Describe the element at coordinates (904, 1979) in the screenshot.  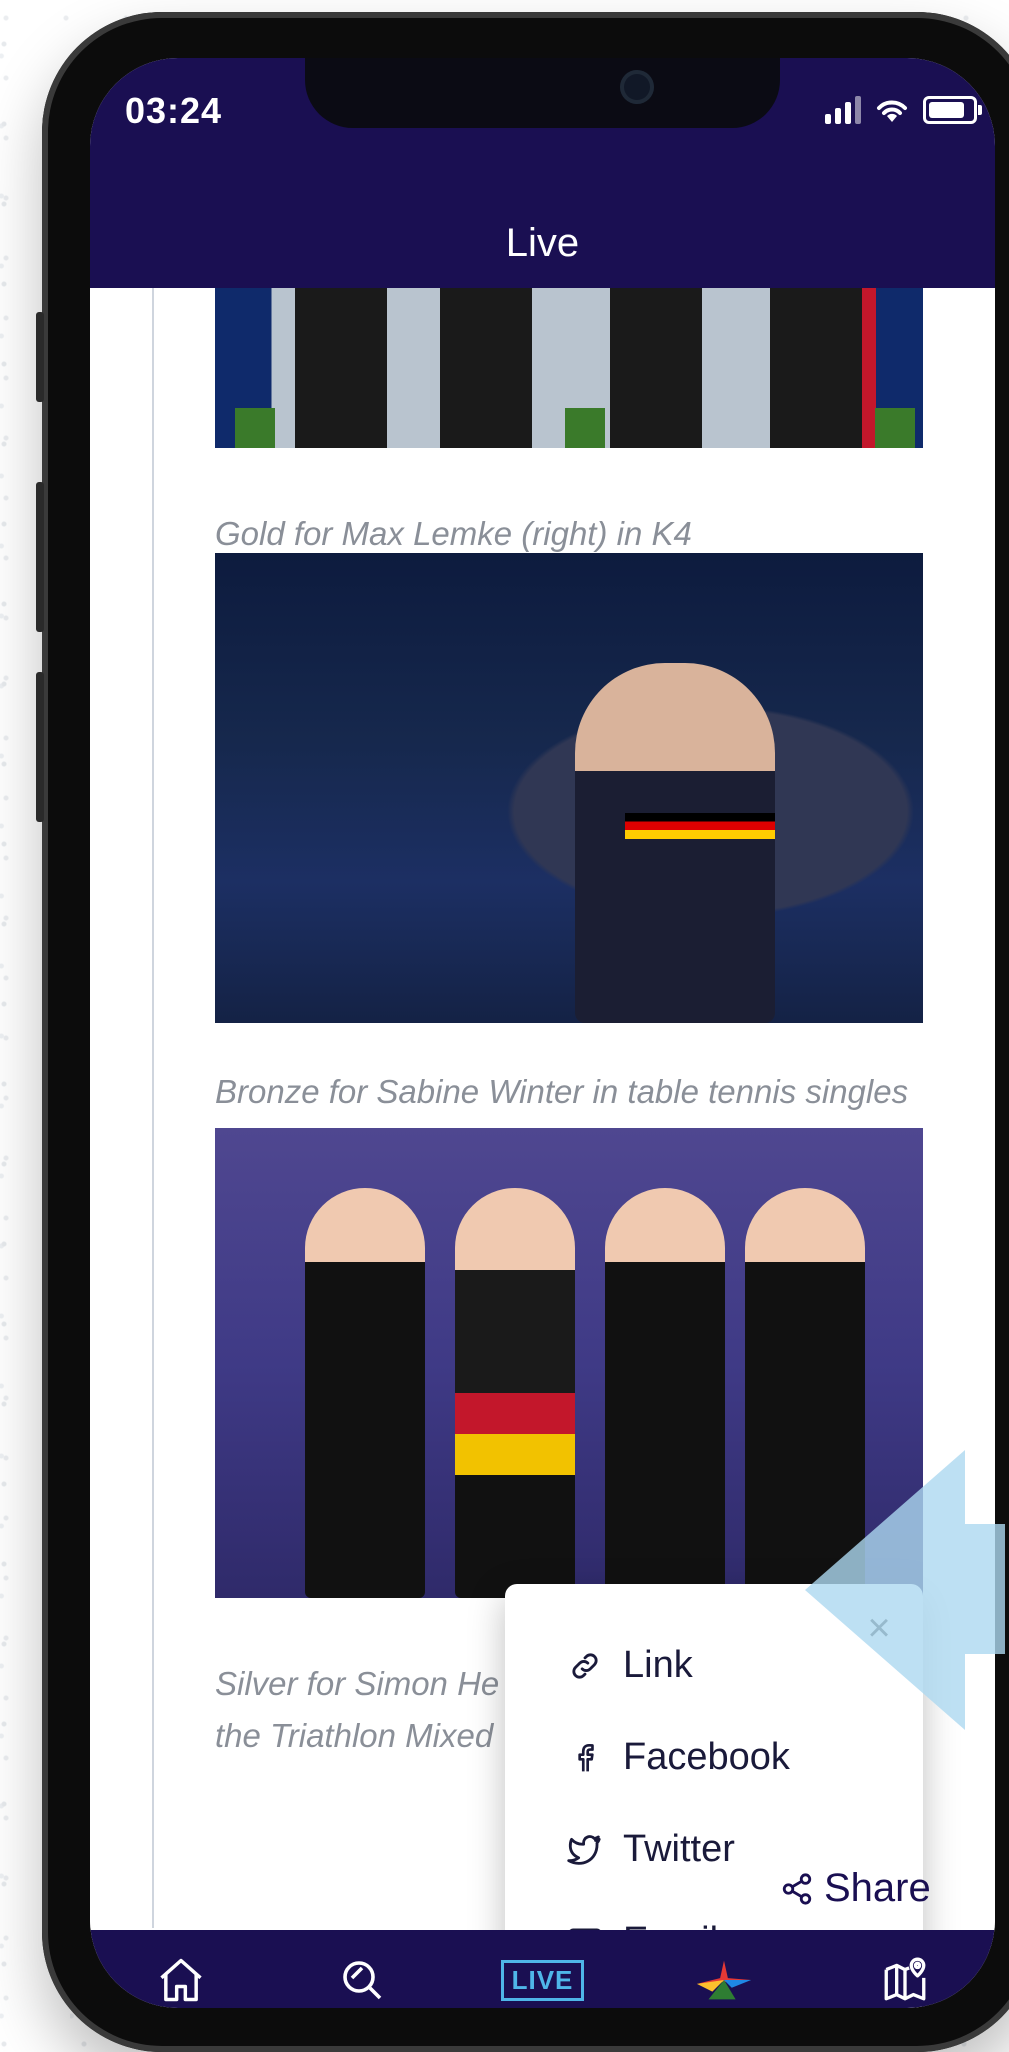
I see `map-pin-icon` at that location.